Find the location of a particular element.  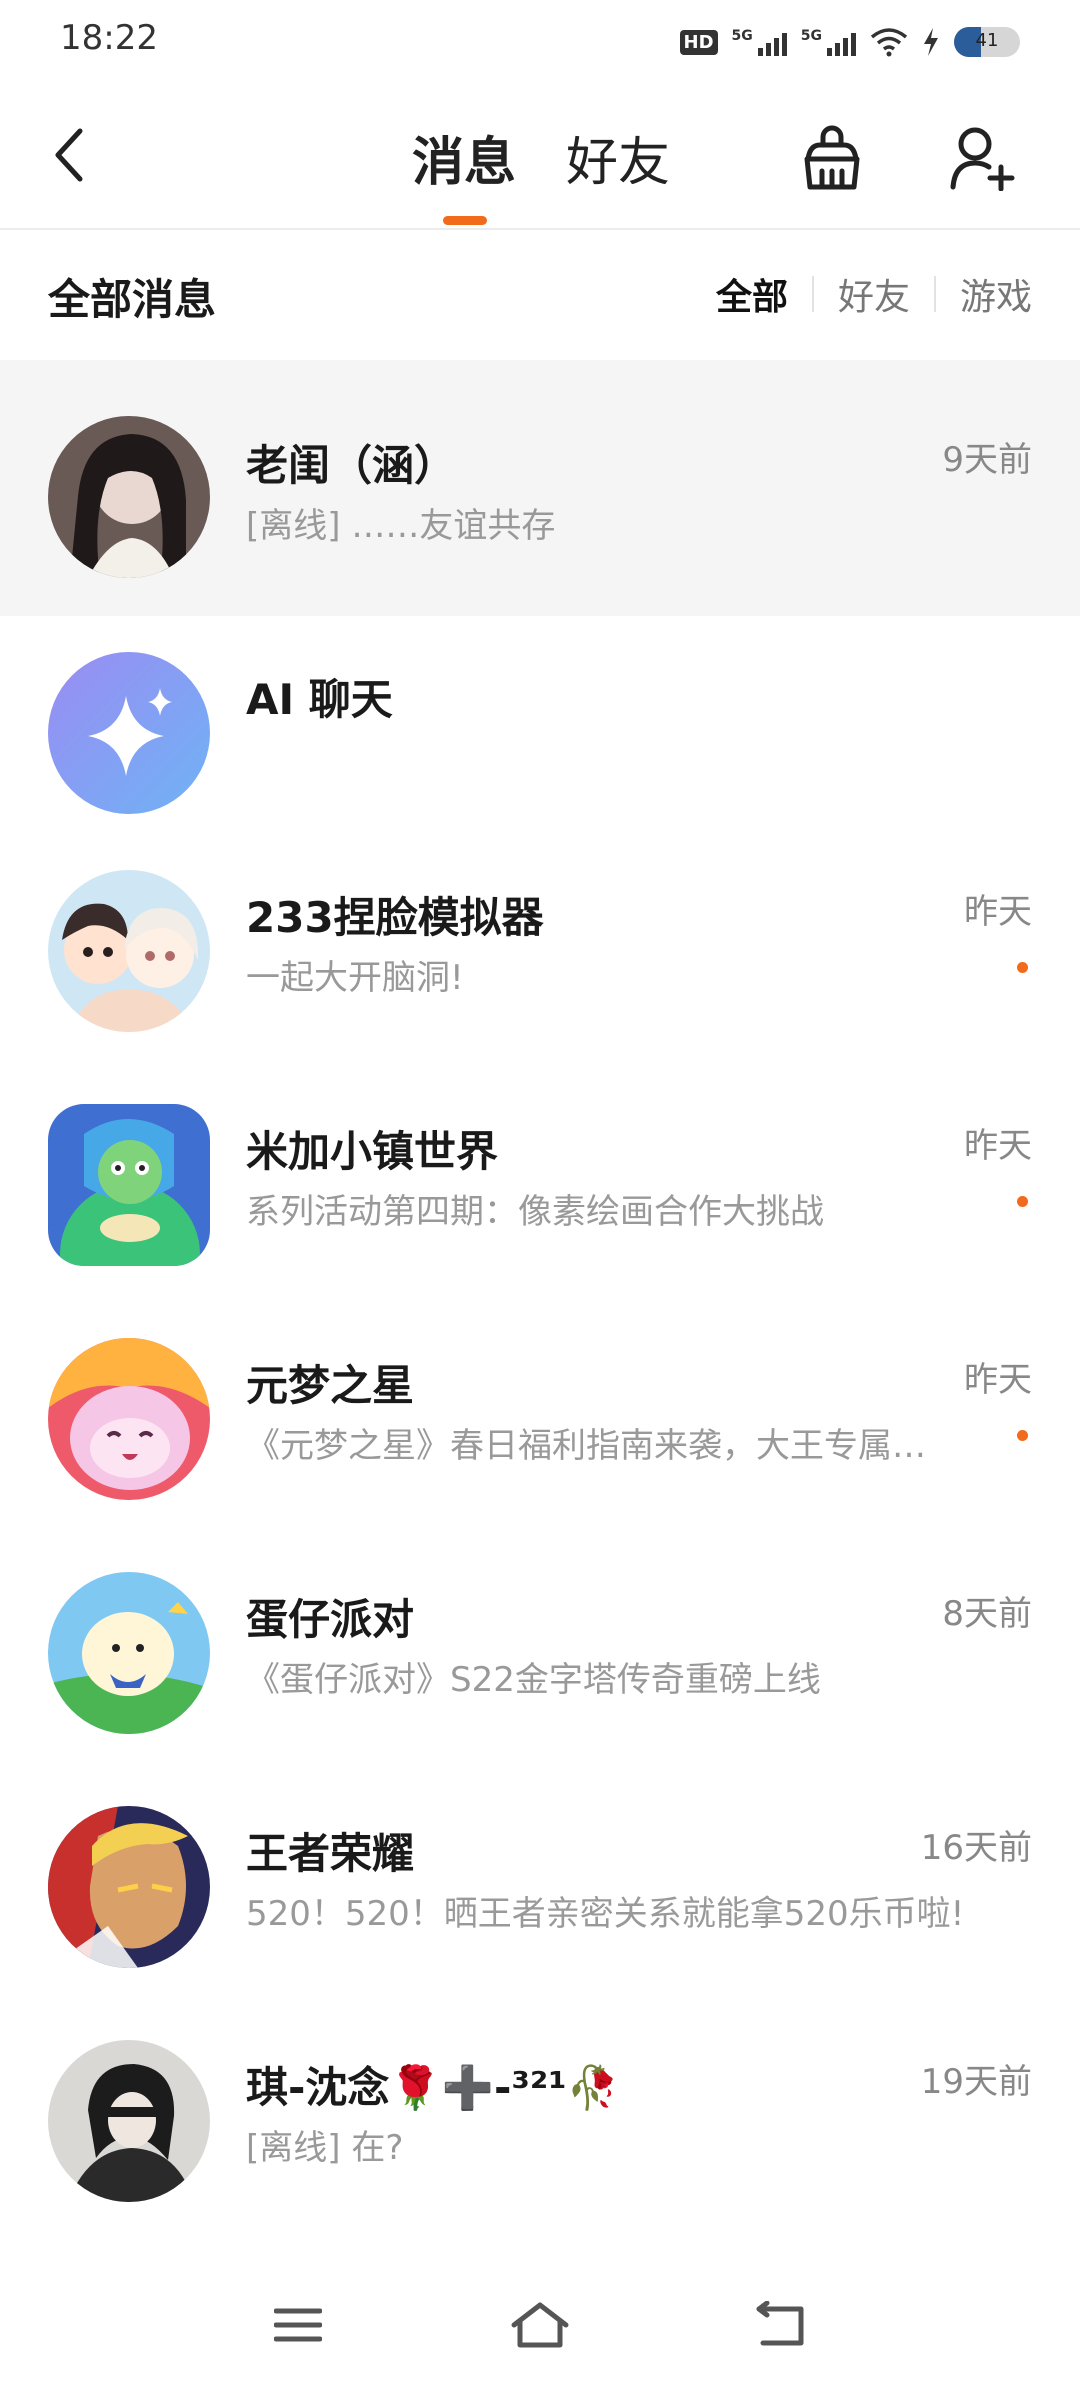

ai-sparkle-icon is located at coordinates (129, 733).